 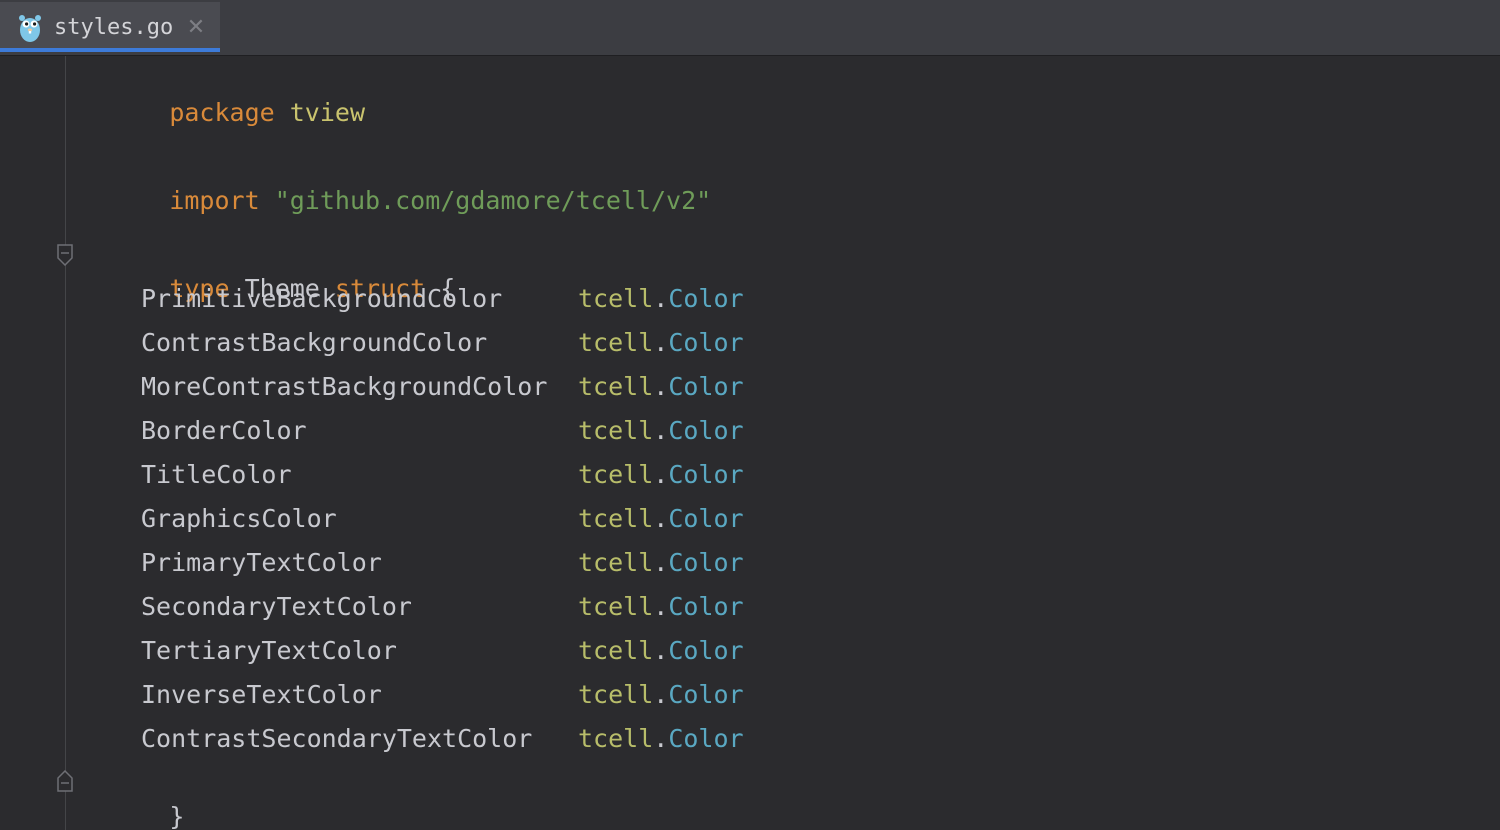 What do you see at coordinates (114, 27) in the screenshot?
I see `tab-title: styles.go` at bounding box center [114, 27].